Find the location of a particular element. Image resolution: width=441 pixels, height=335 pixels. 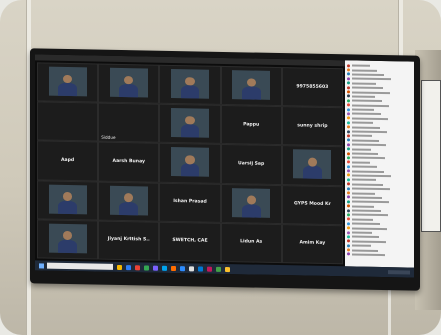

participant-display-name: GYPS Mood Kr is located at coordinates (312, 204).